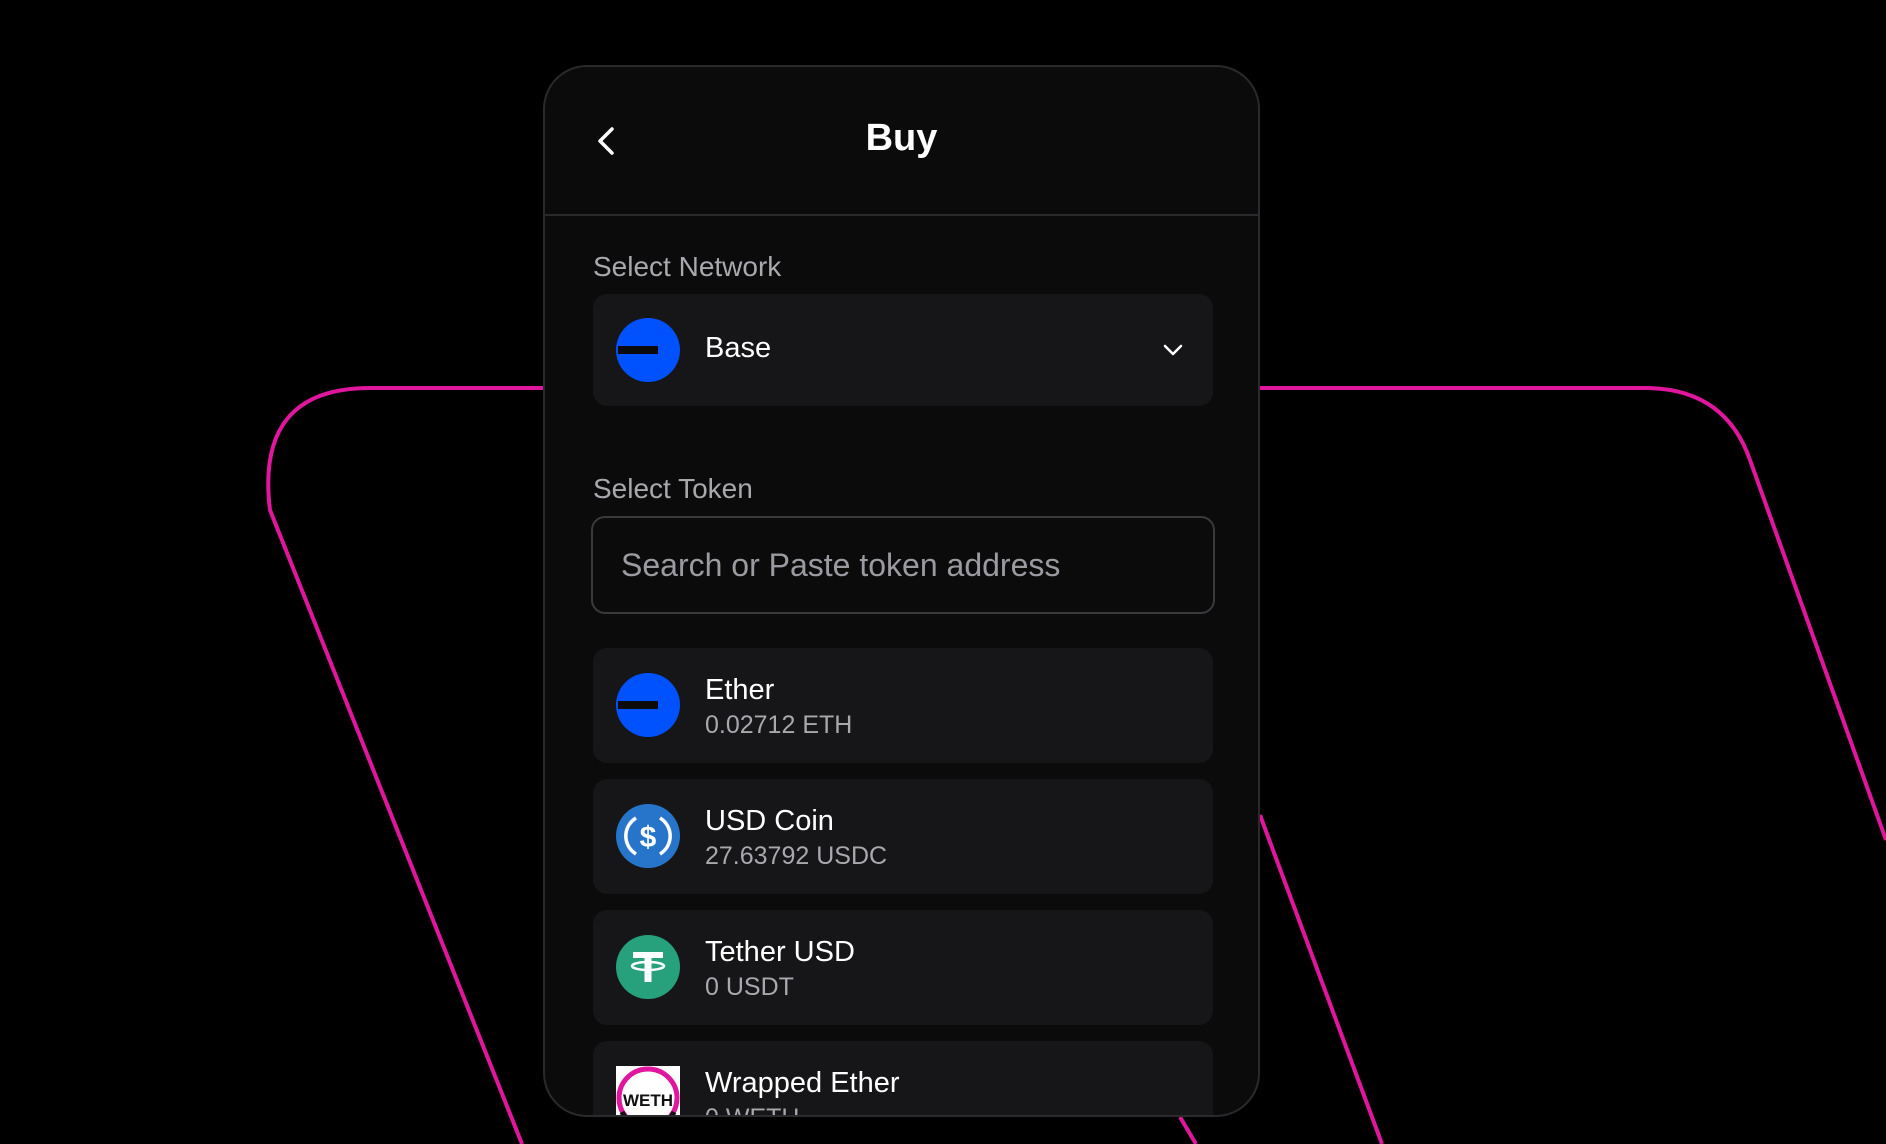 The width and height of the screenshot is (1886, 1144). Describe the element at coordinates (903, 350) in the screenshot. I see `network-dropdown: Base` at that location.